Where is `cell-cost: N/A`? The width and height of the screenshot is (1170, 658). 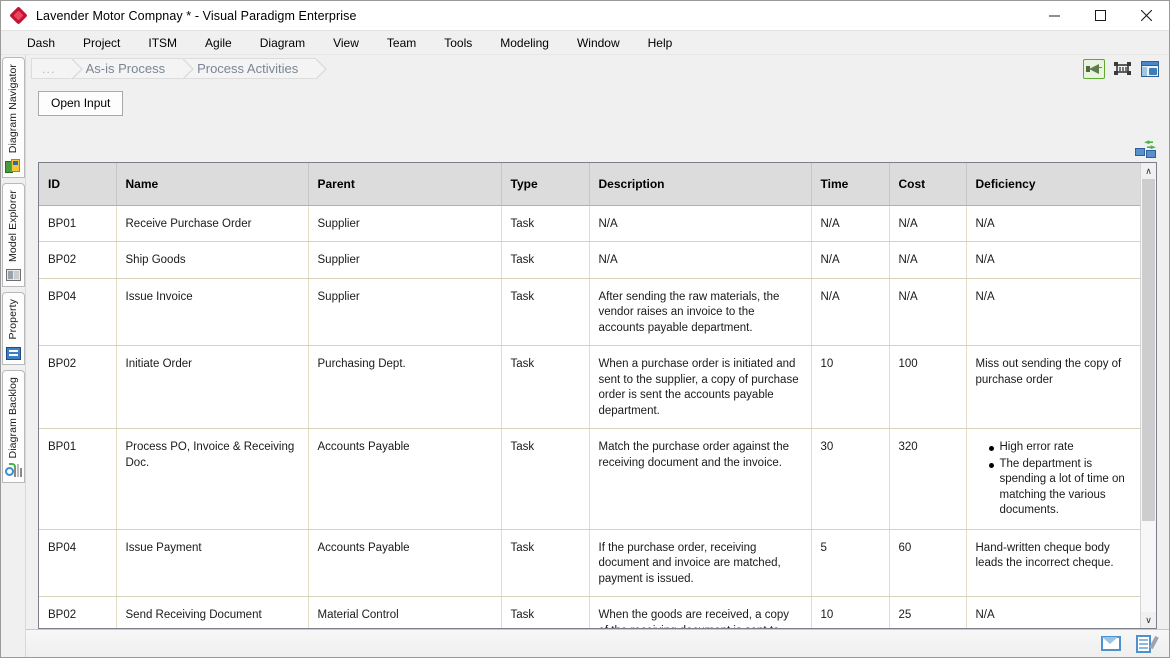 cell-cost: N/A is located at coordinates (928, 224).